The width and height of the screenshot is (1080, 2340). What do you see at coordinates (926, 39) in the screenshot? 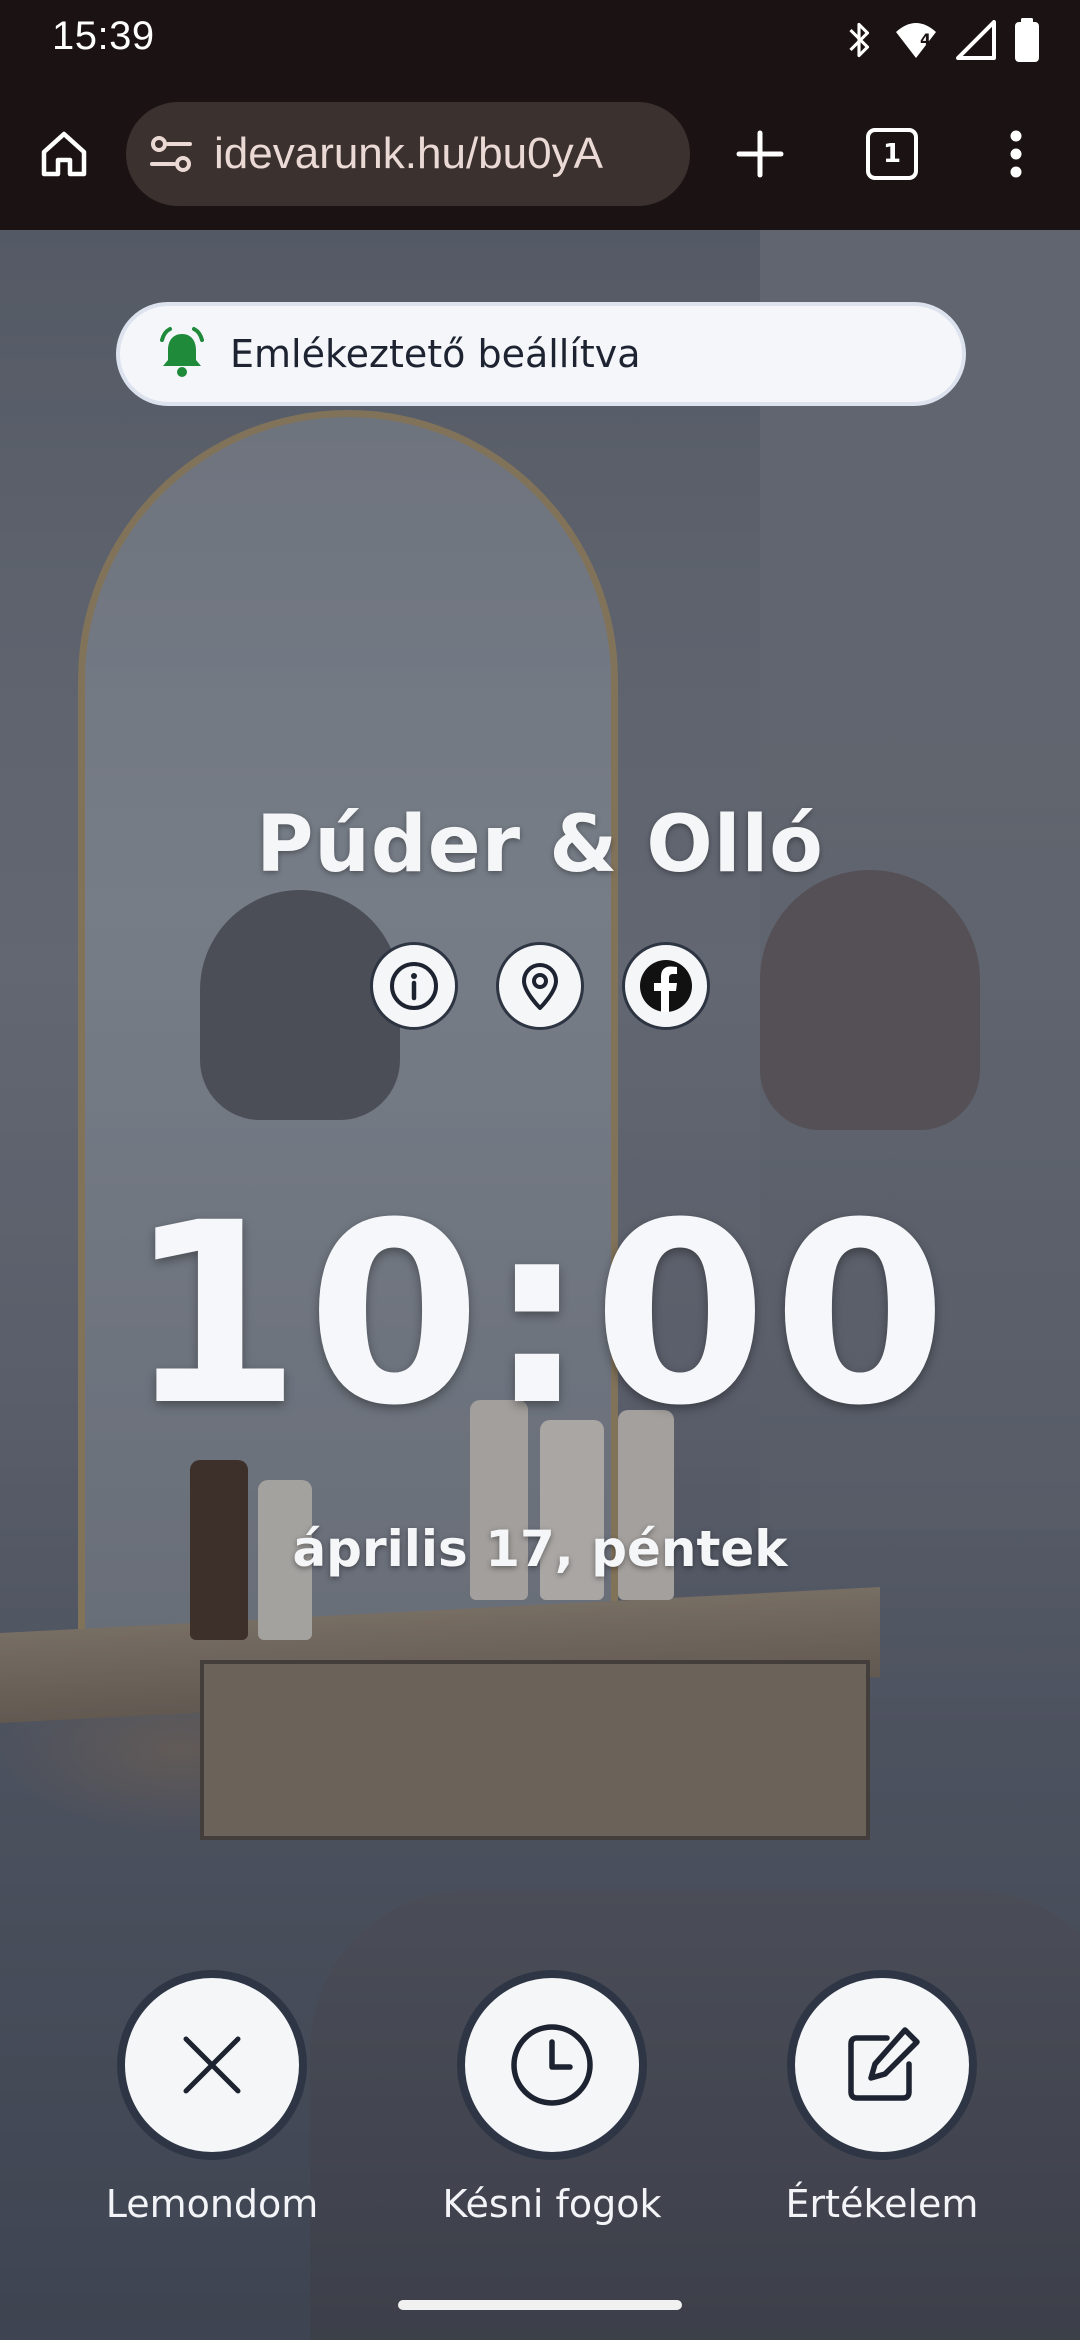
I see `wifi-badge: 4` at bounding box center [926, 39].